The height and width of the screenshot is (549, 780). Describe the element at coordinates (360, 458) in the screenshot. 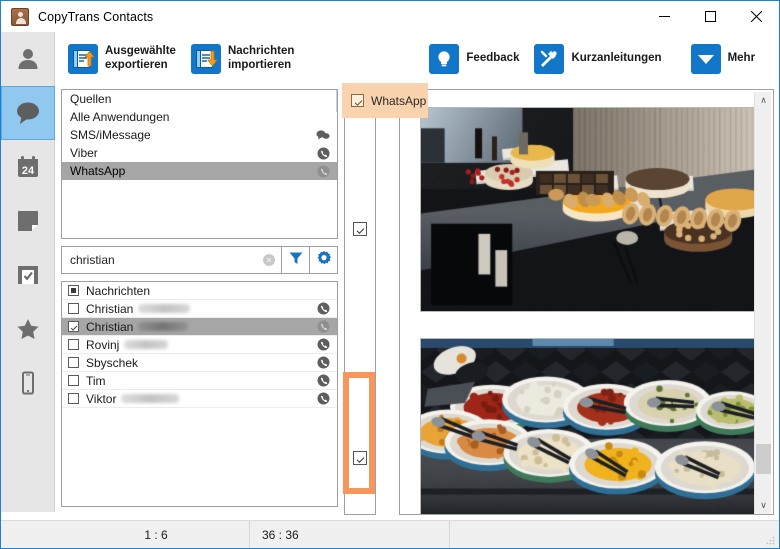

I see `attachment-2-checkbox` at that location.